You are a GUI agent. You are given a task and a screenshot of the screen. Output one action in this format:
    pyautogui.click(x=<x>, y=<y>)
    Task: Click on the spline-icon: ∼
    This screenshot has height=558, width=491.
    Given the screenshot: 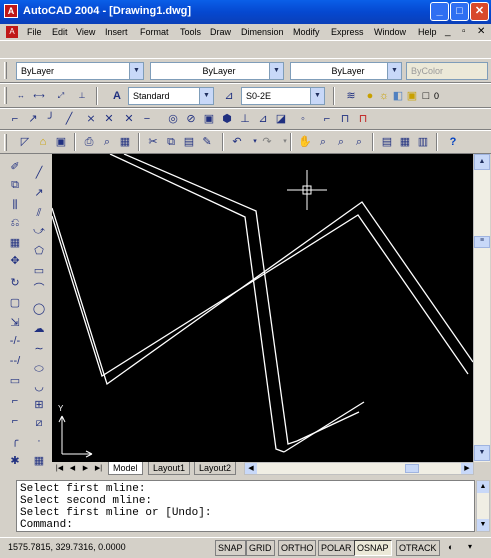 What is the action you would take?
    pyautogui.click(x=39, y=349)
    